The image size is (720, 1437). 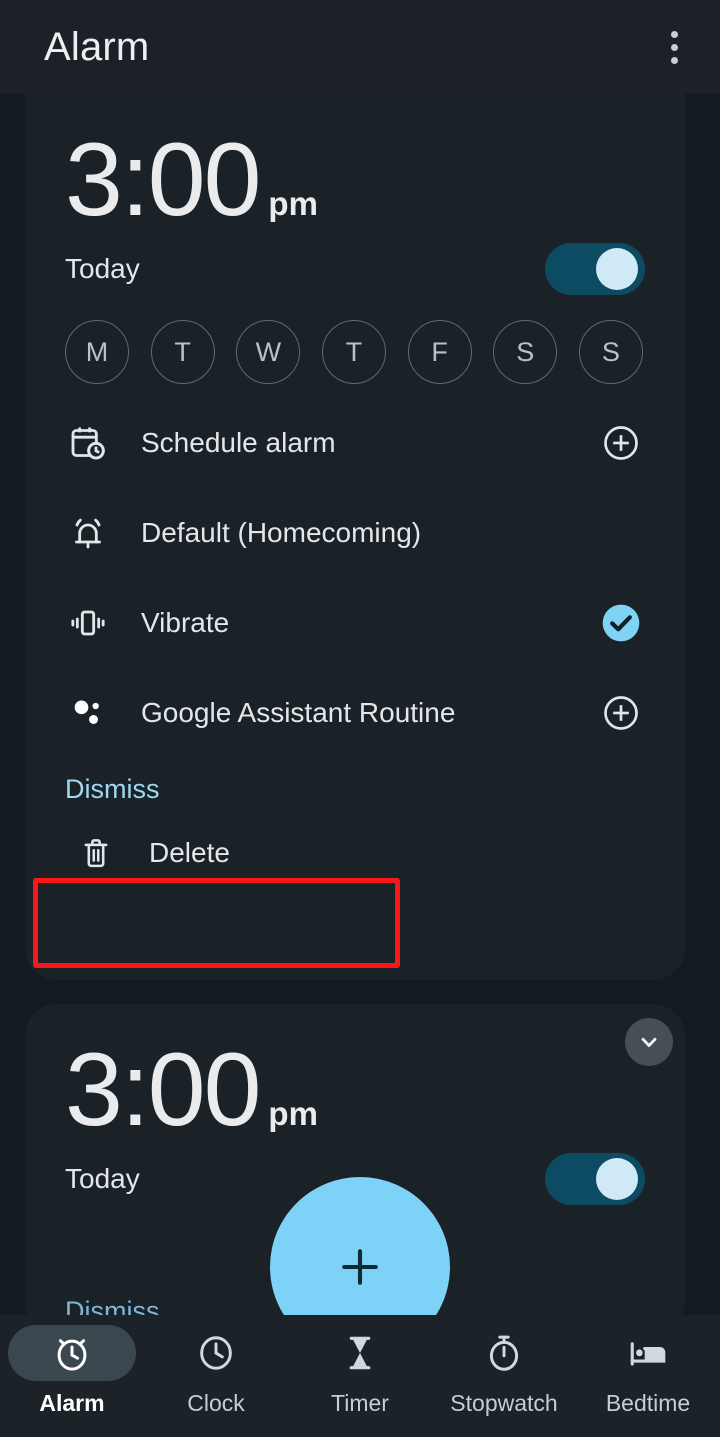 I want to click on day-toggle-friday: F, so click(x=439, y=352).